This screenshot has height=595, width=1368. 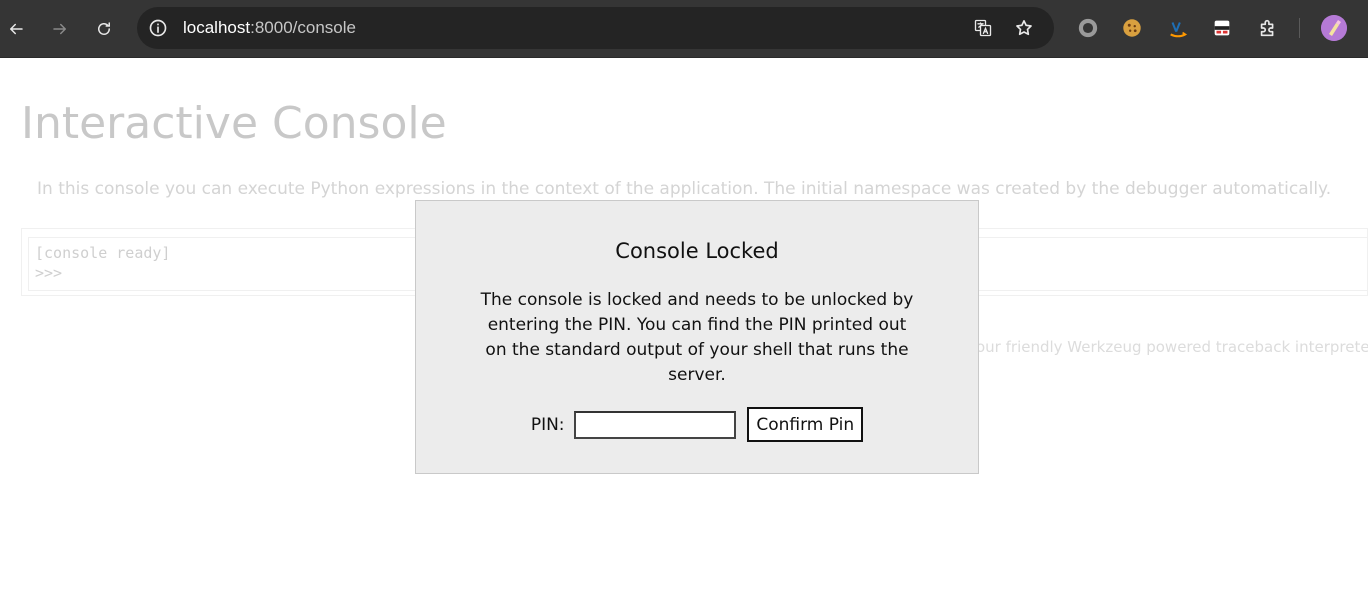 What do you see at coordinates (48, 273) in the screenshot?
I see `console-prompt: >>>` at bounding box center [48, 273].